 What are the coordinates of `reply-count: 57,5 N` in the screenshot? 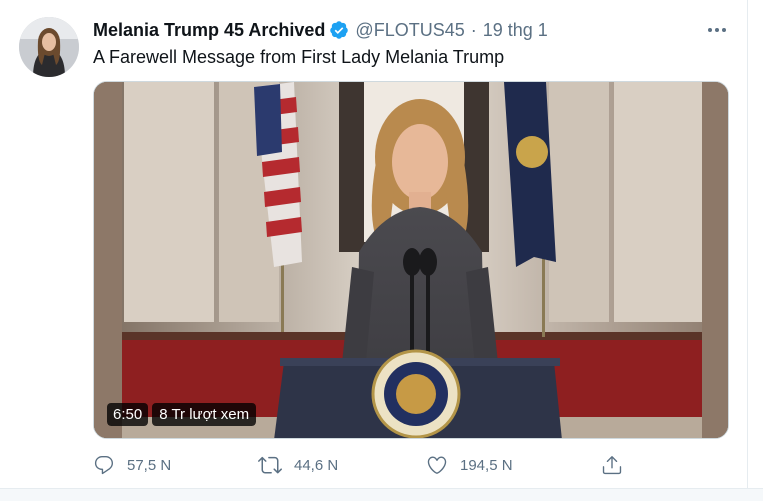 It's located at (149, 465).